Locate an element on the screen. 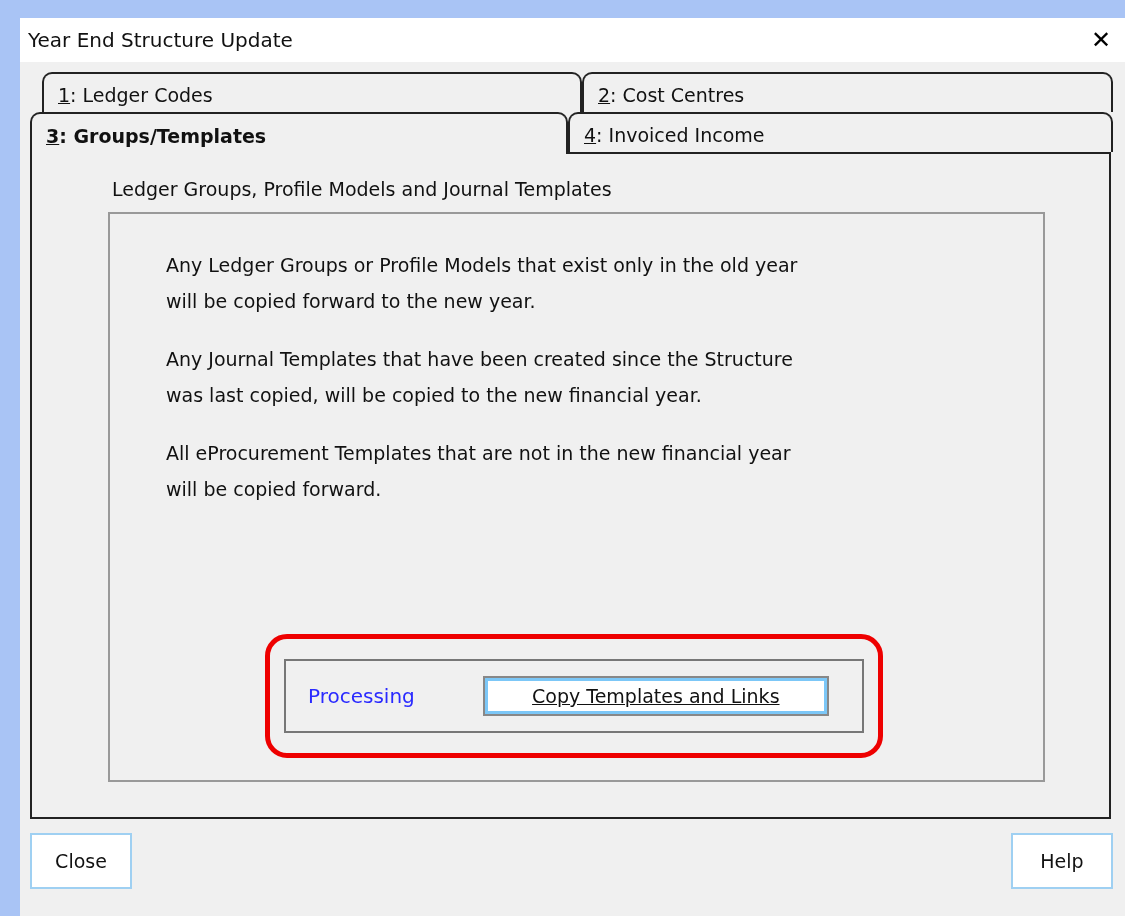 This screenshot has height=916, width=1125. info-text: Any Journal Templates that have been created since the Structure is located at coordinates (480, 359).